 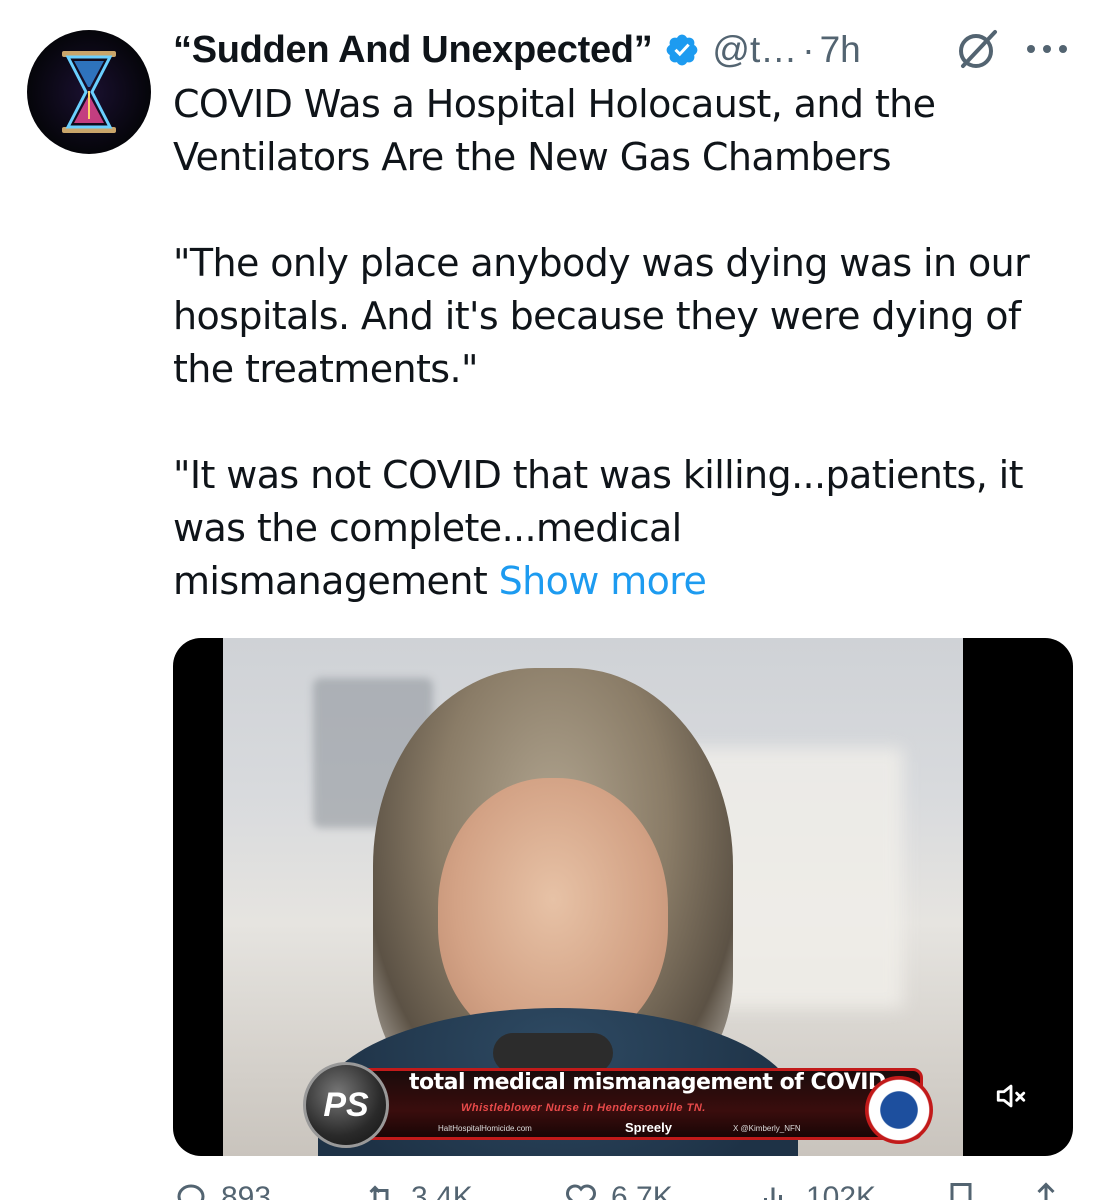 I want to click on bookmark-button, so click(x=961, y=1190).